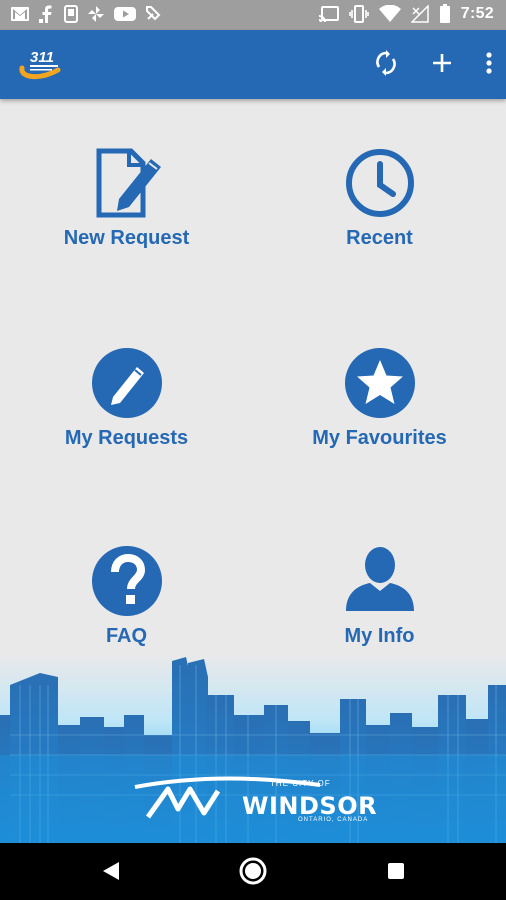 Image resolution: width=506 pixels, height=900 pixels. What do you see at coordinates (126, 636) in the screenshot?
I see `faq-label: FAQ` at bounding box center [126, 636].